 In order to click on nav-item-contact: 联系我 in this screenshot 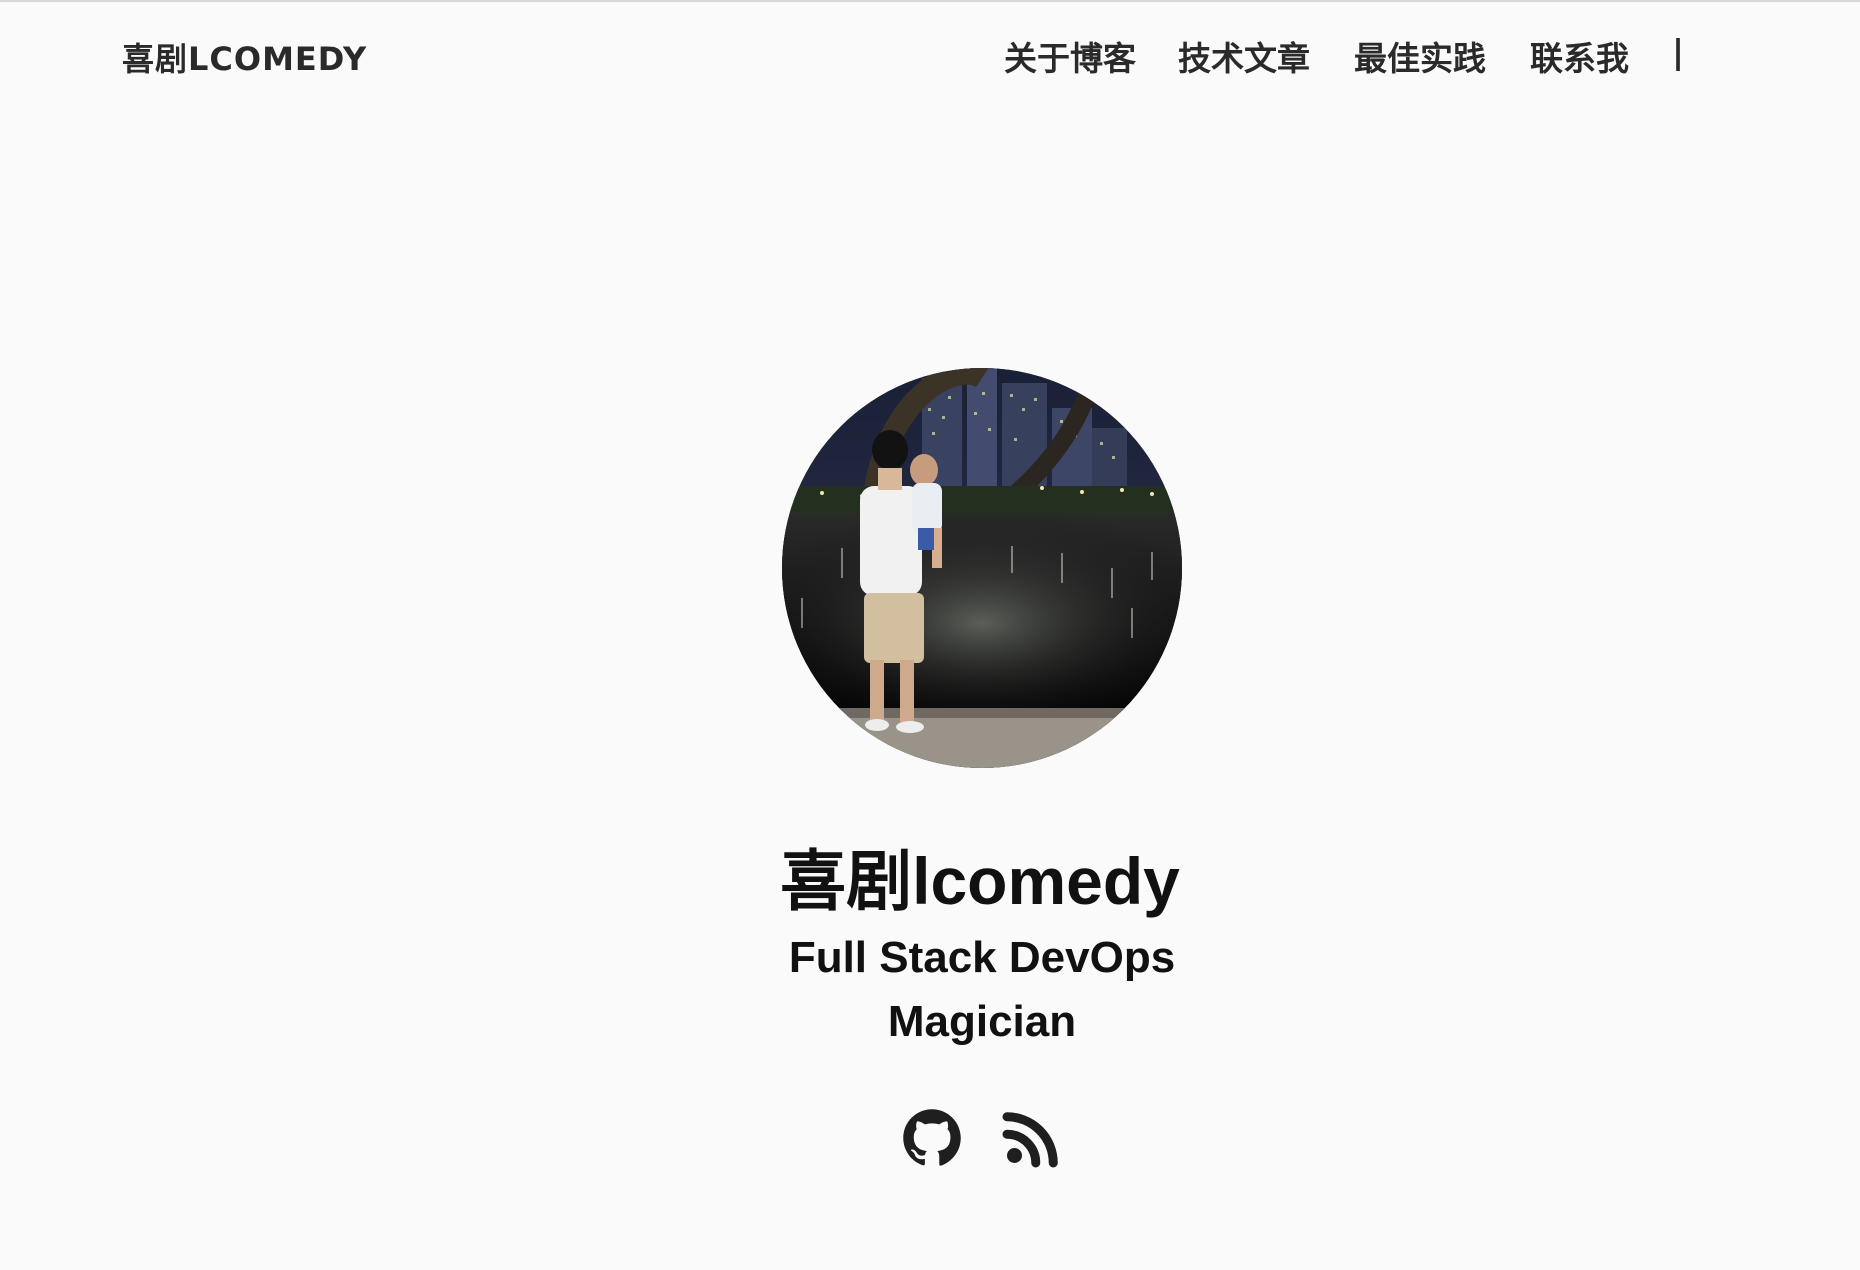, I will do `click(1579, 56)`.